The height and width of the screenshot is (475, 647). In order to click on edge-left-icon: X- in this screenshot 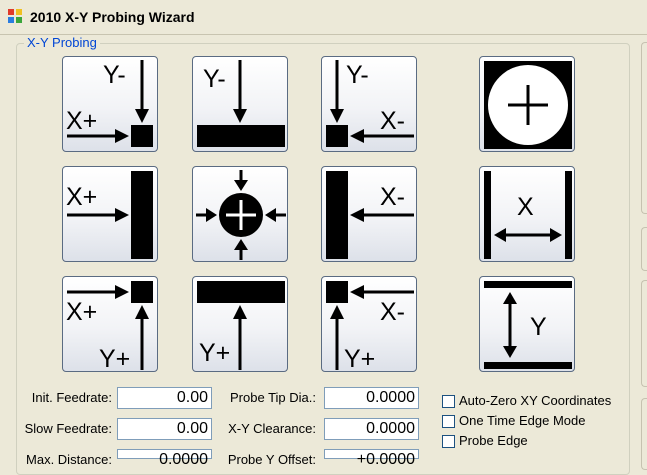, I will do `click(370, 215)`.